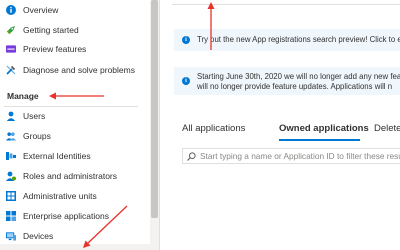 Image resolution: width=400 pixels, height=250 pixels. I want to click on sidebar-item-label: Users, so click(34, 116).